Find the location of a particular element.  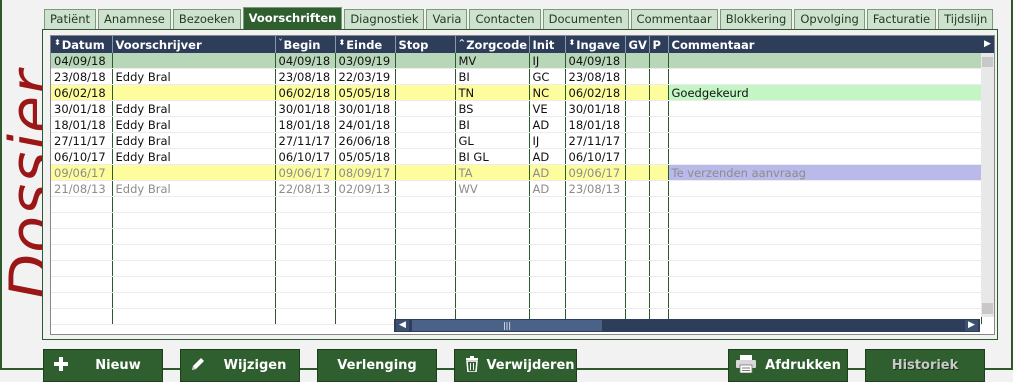

delete-button: Verwijderen is located at coordinates (515, 365).